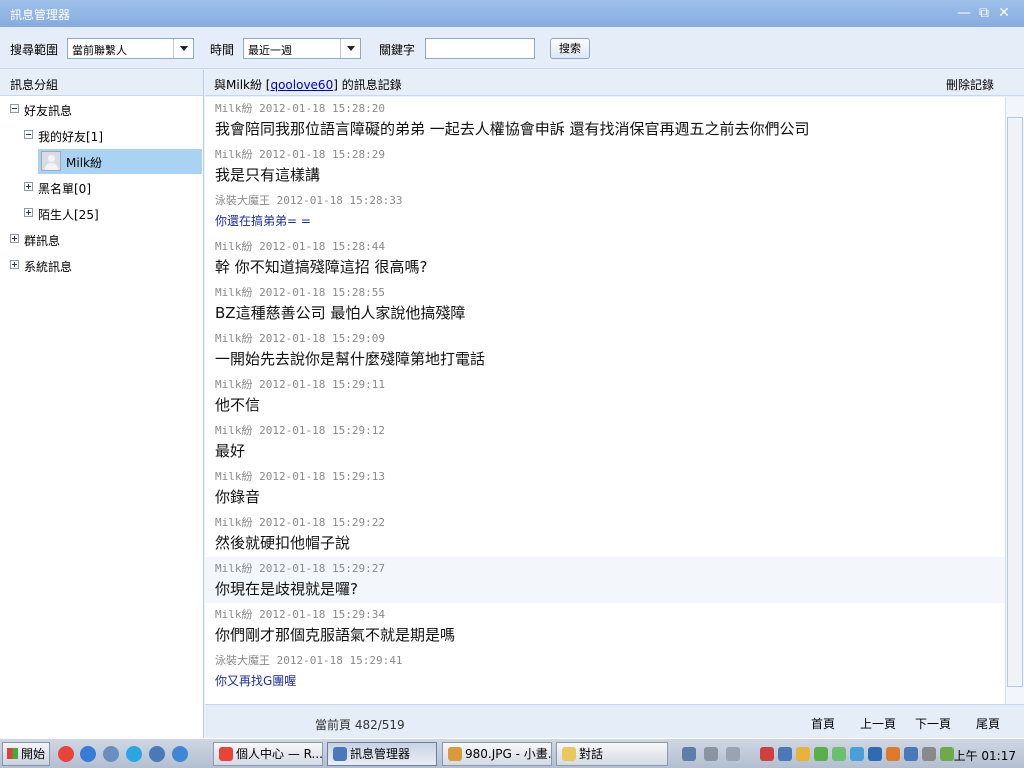  Describe the element at coordinates (300, 246) in the screenshot. I see `message-meta: Milk紛 2012-01-18 15:28:44` at that location.